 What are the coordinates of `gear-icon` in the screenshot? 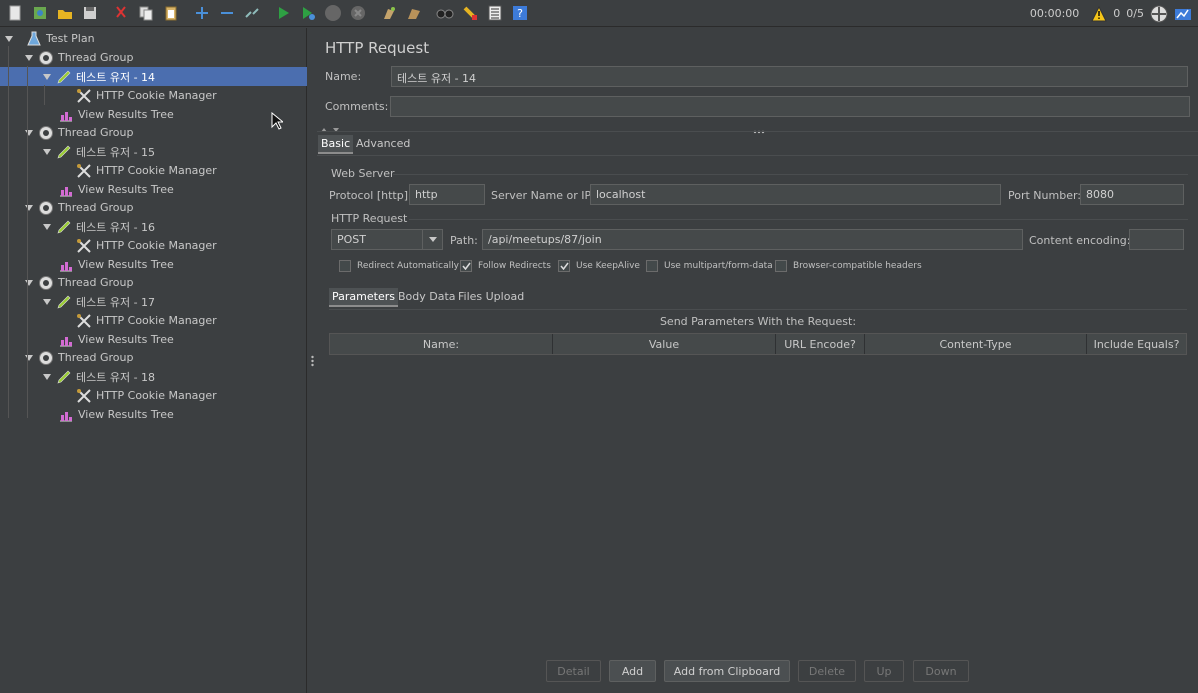 It's located at (46, 283).